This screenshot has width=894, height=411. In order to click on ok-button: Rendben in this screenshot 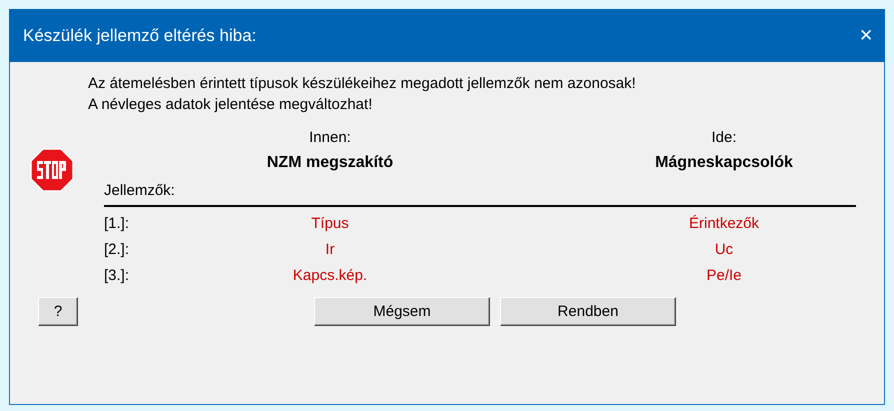, I will do `click(588, 311)`.